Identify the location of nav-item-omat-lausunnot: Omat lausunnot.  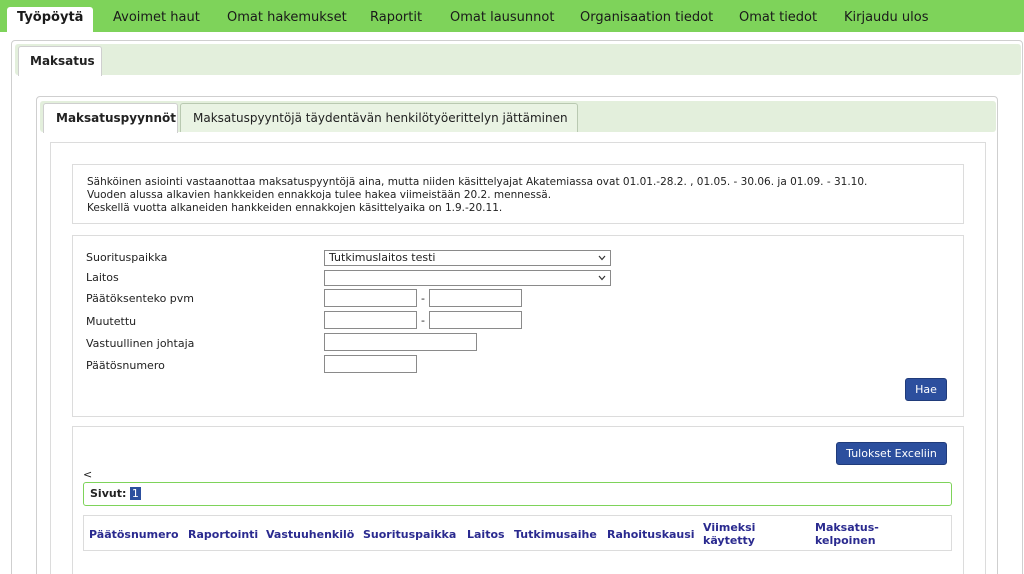
(502, 17).